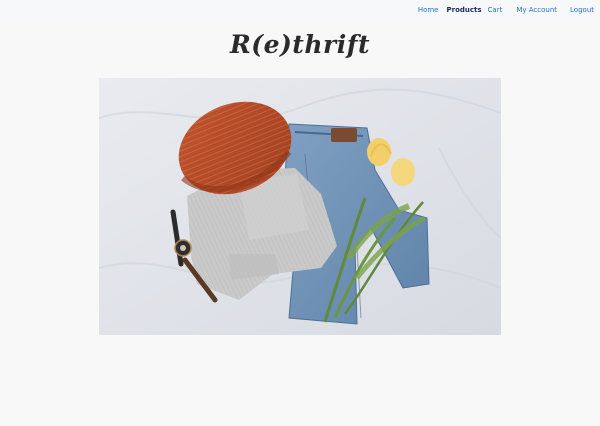  Describe the element at coordinates (428, 10) in the screenshot. I see `nav-link-home: Home` at that location.